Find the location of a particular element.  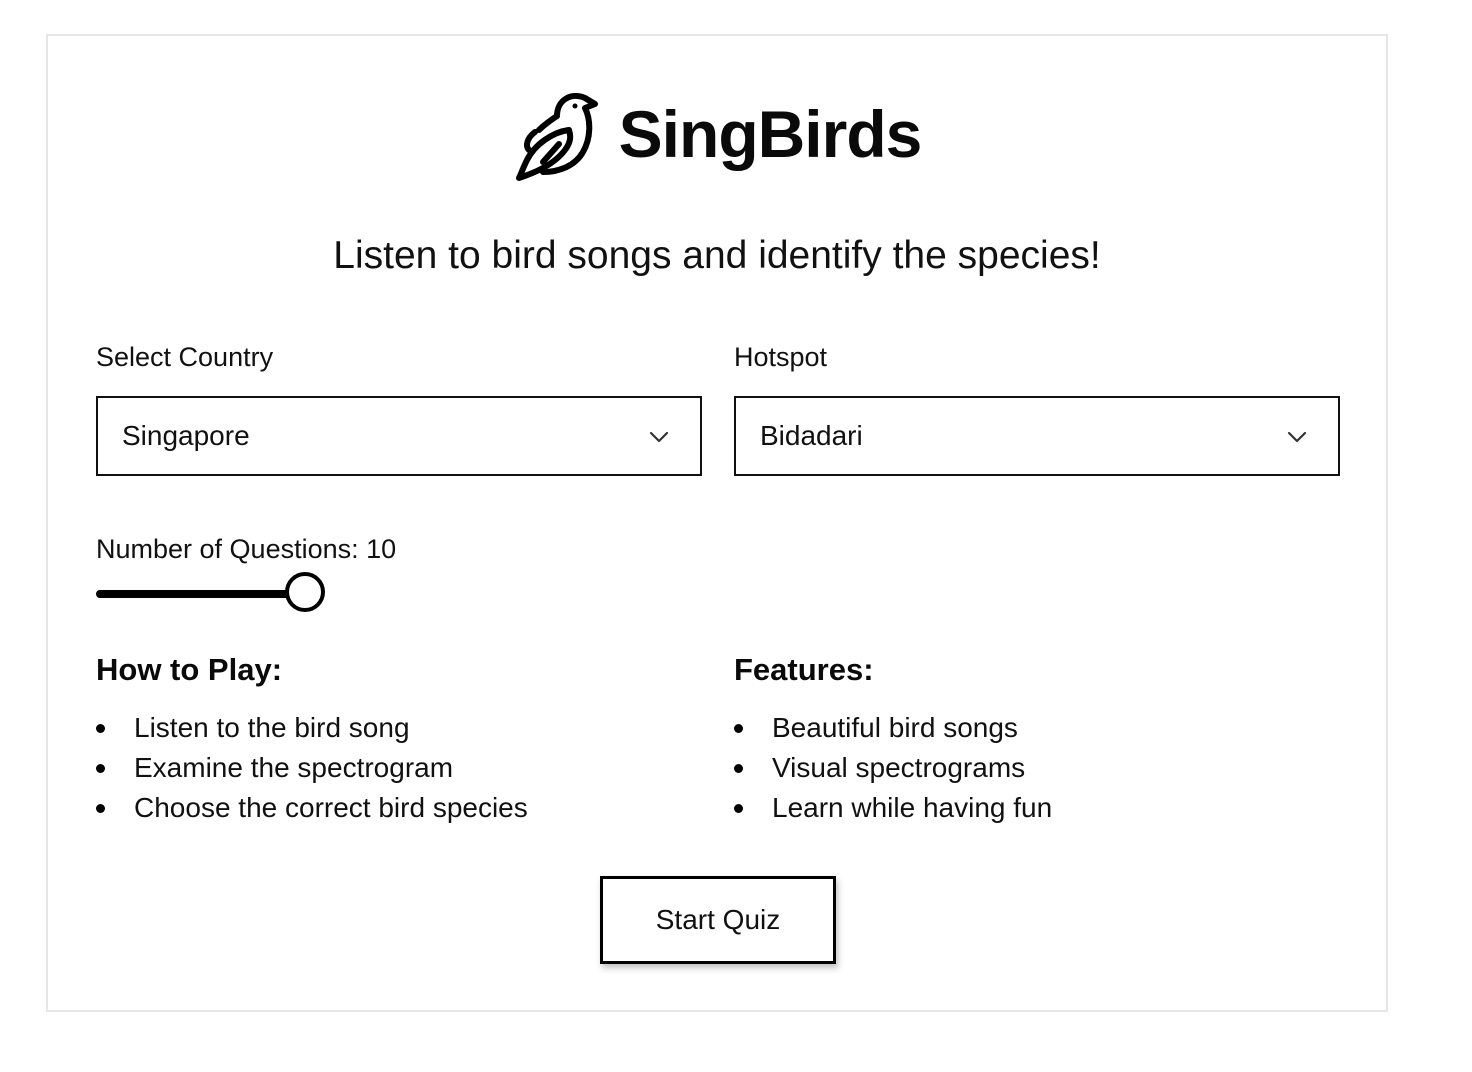

bird-icon is located at coordinates (556, 137).